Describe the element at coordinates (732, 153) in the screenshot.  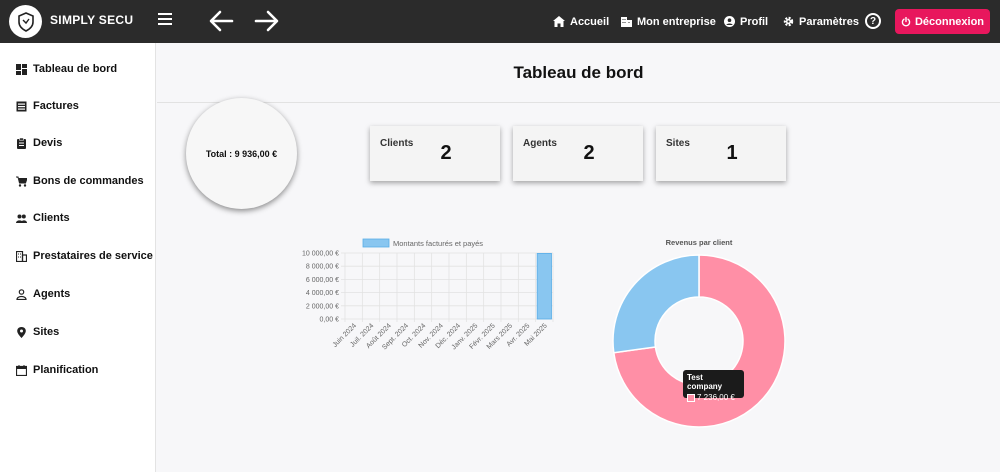
I see `stat-card-value: 1` at that location.